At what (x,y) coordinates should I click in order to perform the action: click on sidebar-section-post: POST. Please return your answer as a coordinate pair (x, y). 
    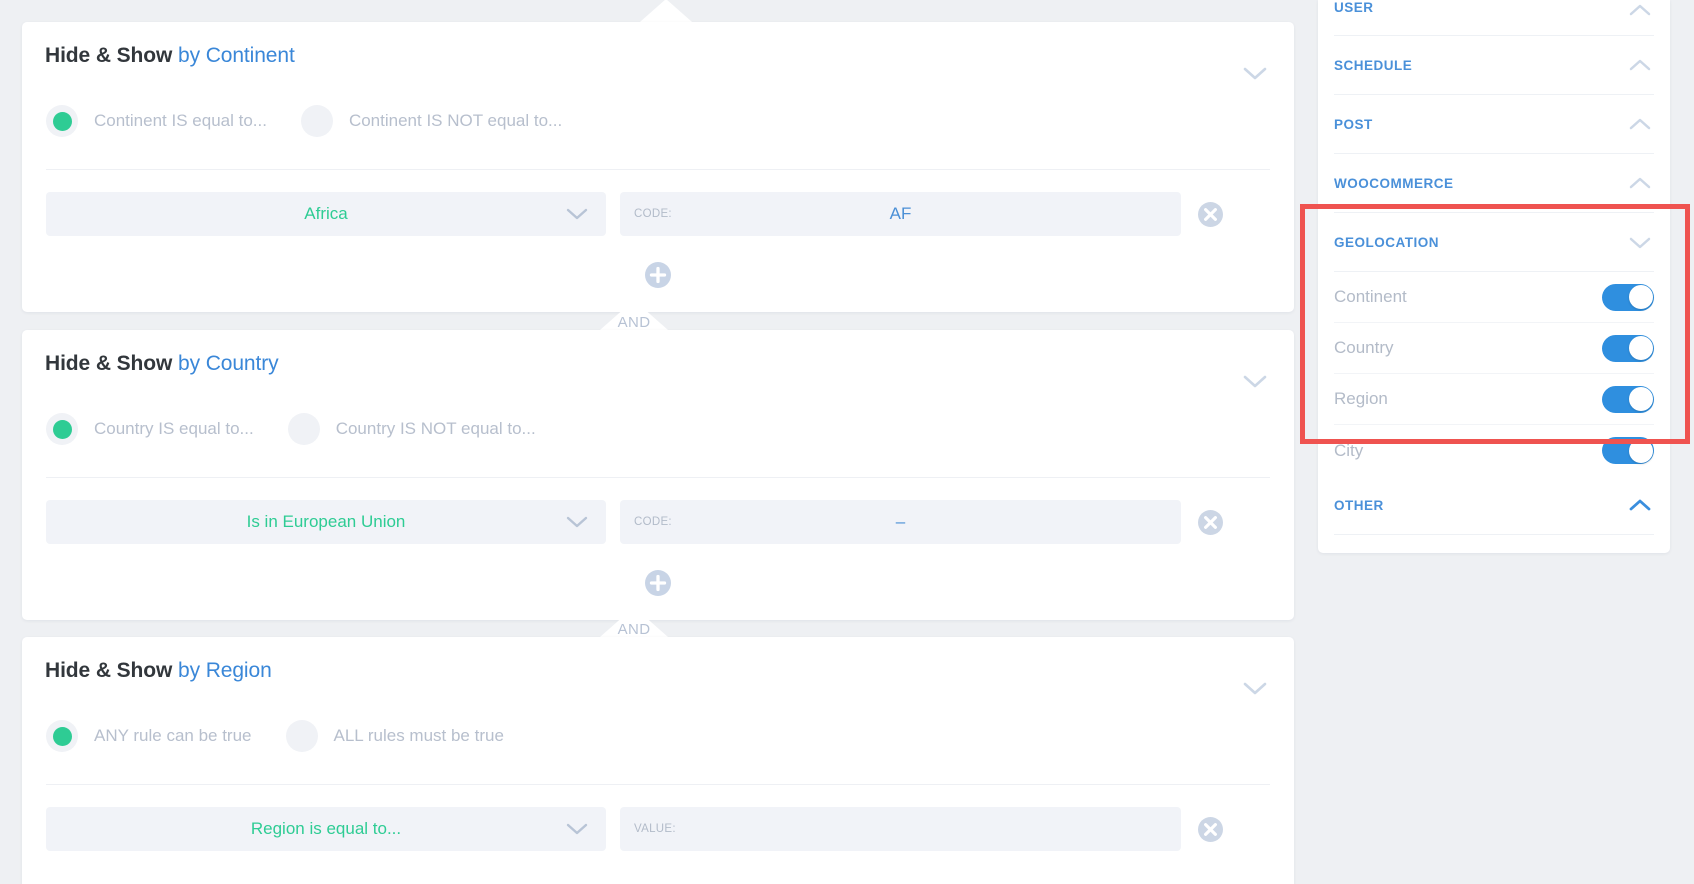
    Looking at the image, I should click on (1494, 124).